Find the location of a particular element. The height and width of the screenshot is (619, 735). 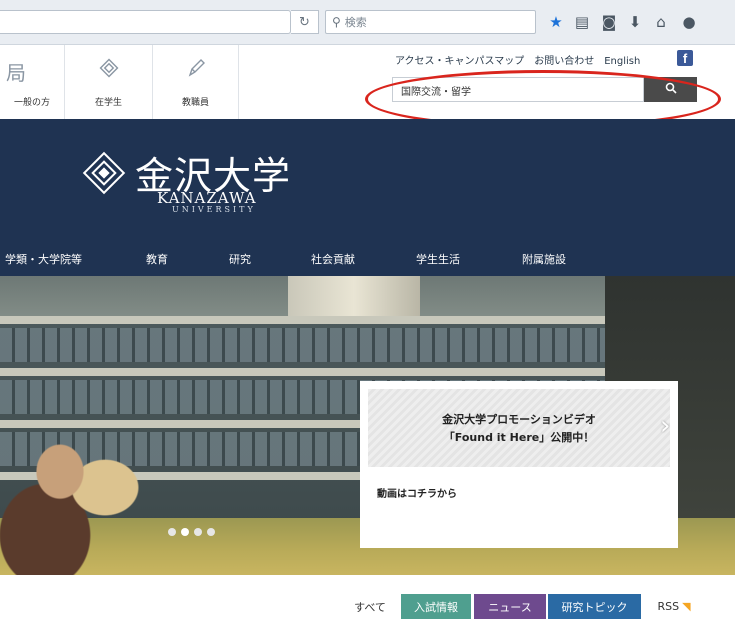

news-tabs: すべて 入試情報 ニュース 研究トピック RSS ◥ is located at coordinates (367, 606).